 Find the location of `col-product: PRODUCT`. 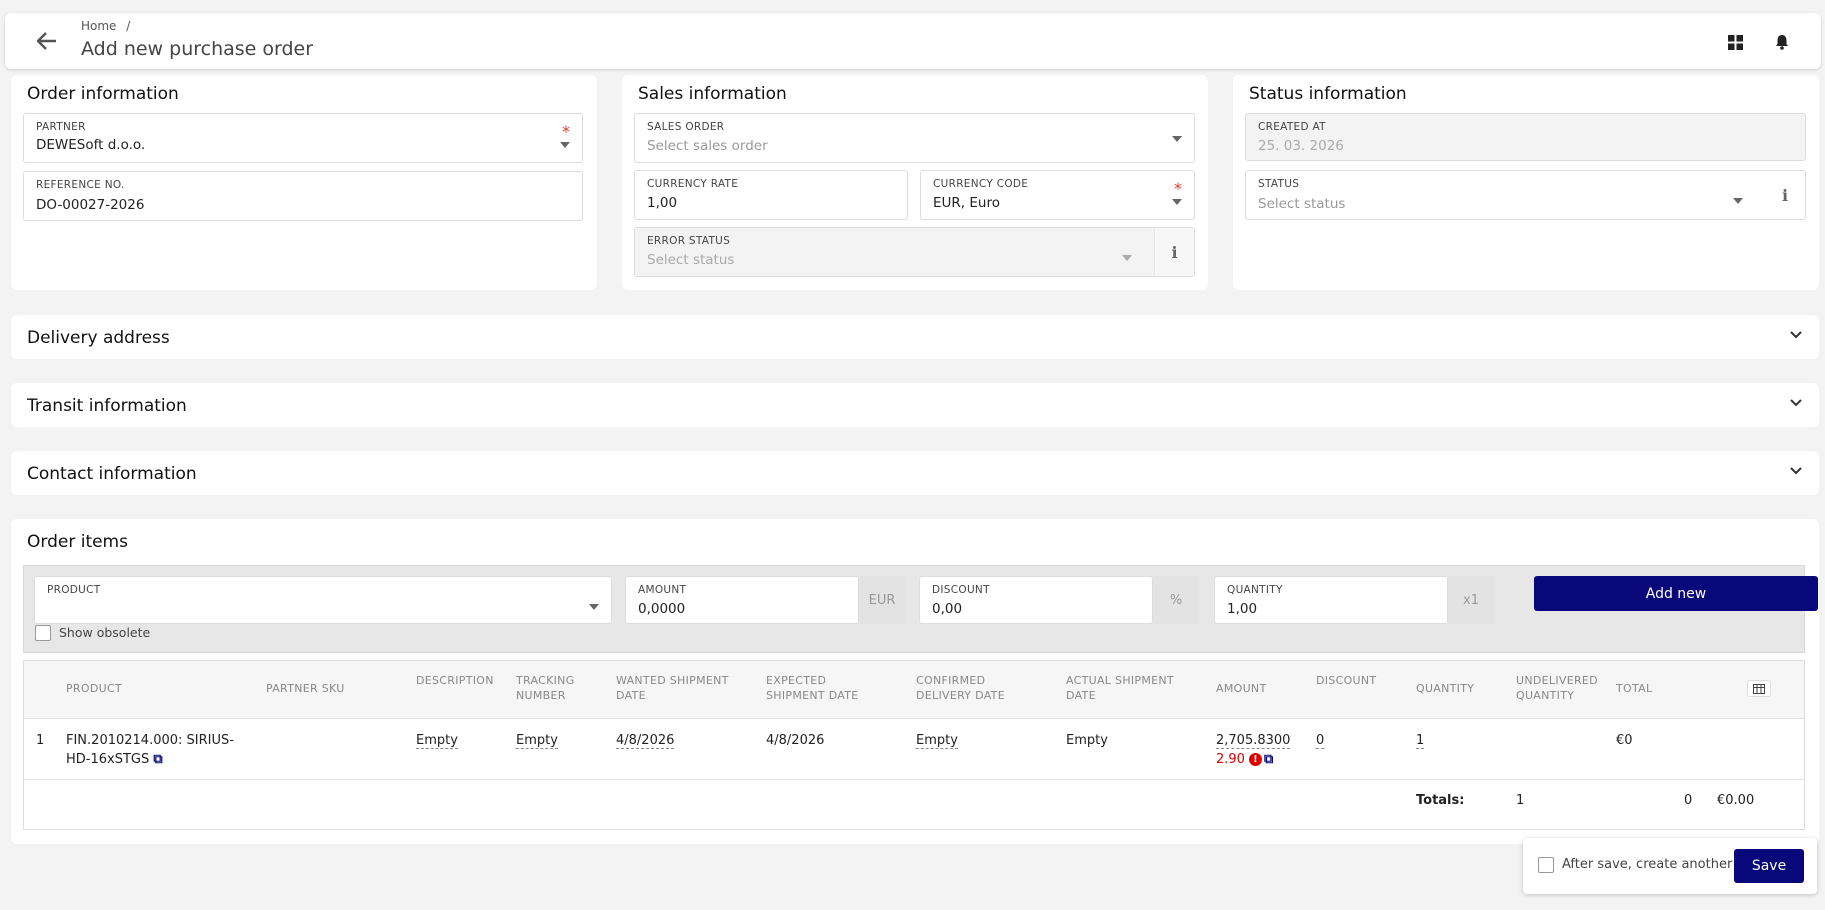

col-product: PRODUCT is located at coordinates (94, 688).